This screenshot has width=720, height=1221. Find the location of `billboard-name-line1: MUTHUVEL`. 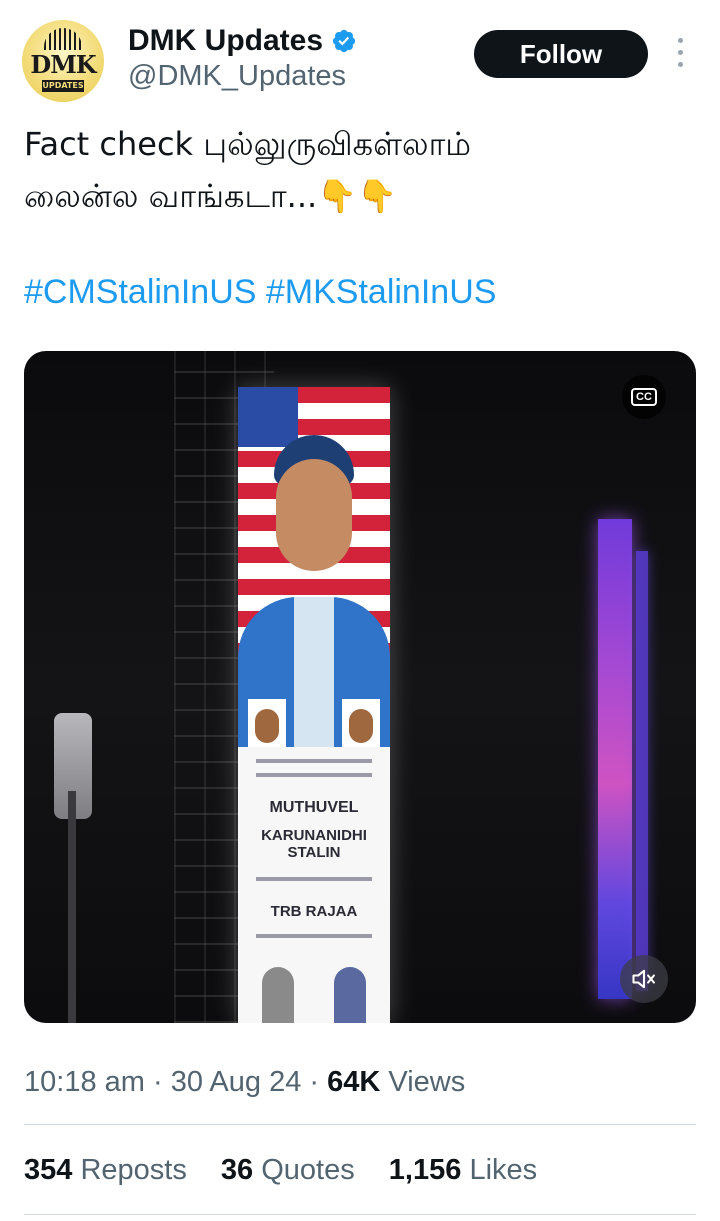

billboard-name-line1: MUTHUVEL is located at coordinates (314, 807).